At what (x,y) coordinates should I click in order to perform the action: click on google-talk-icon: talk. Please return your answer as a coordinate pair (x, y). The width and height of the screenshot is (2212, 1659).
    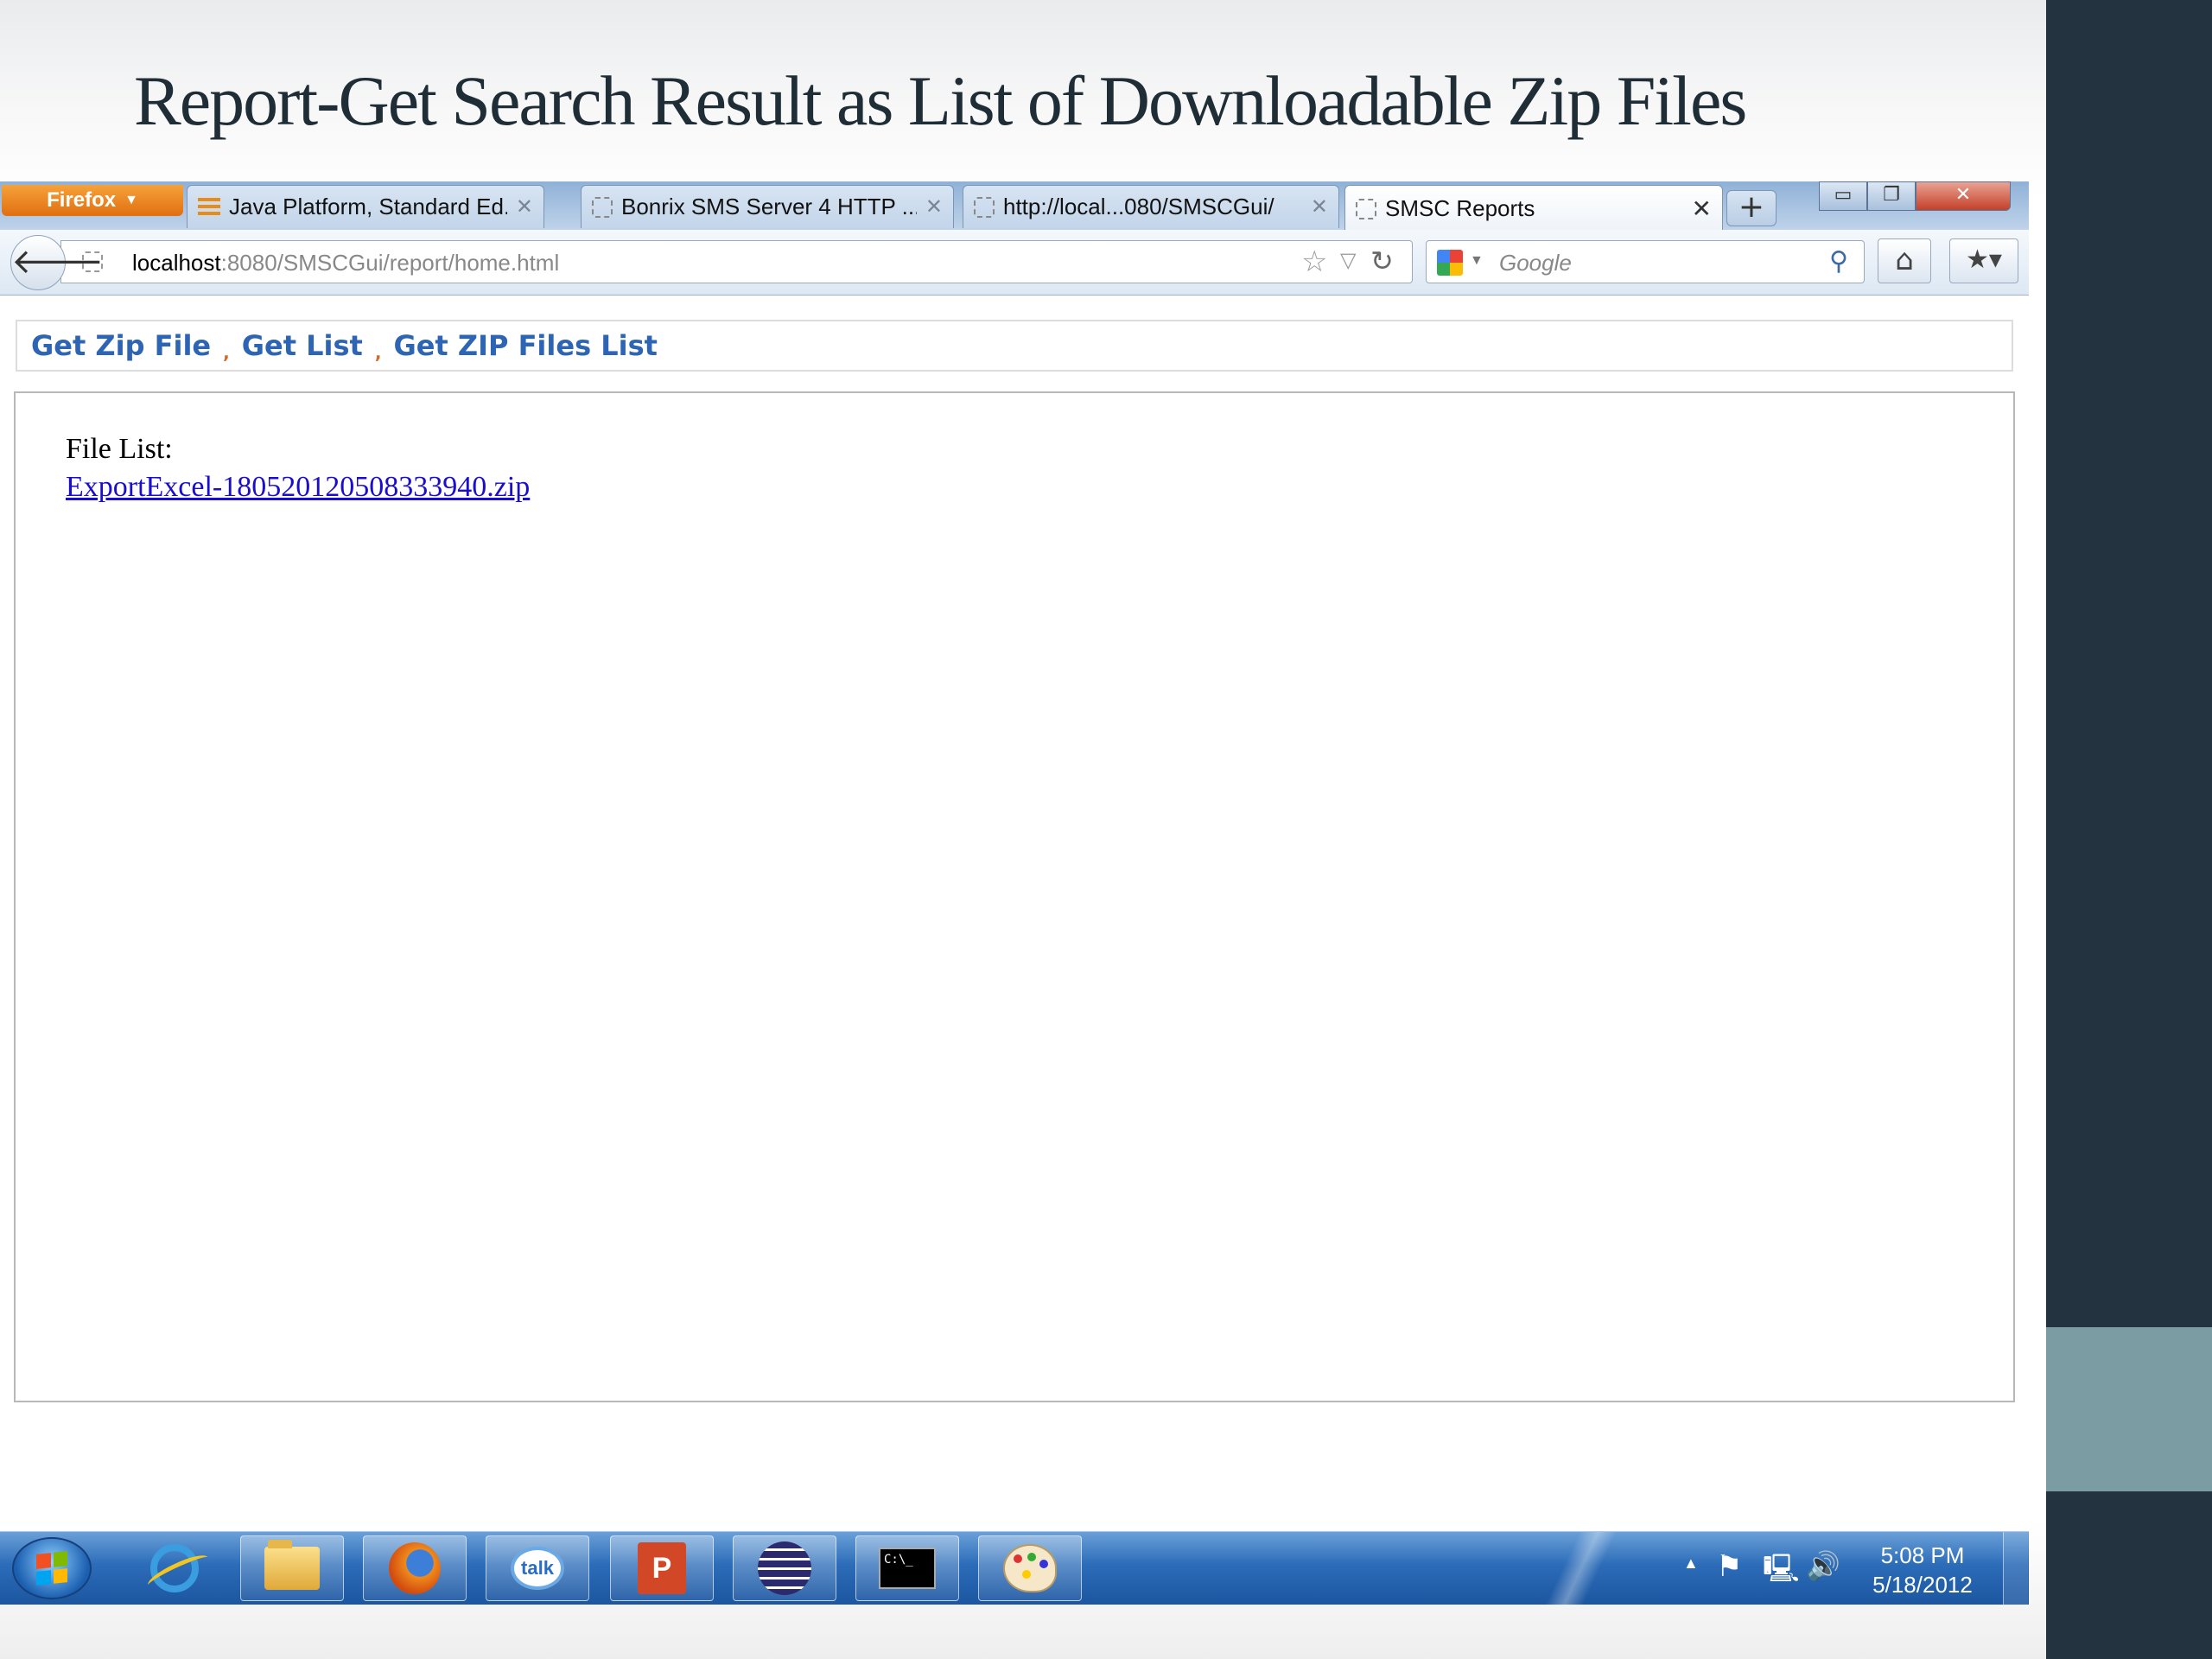
    Looking at the image, I should click on (537, 1568).